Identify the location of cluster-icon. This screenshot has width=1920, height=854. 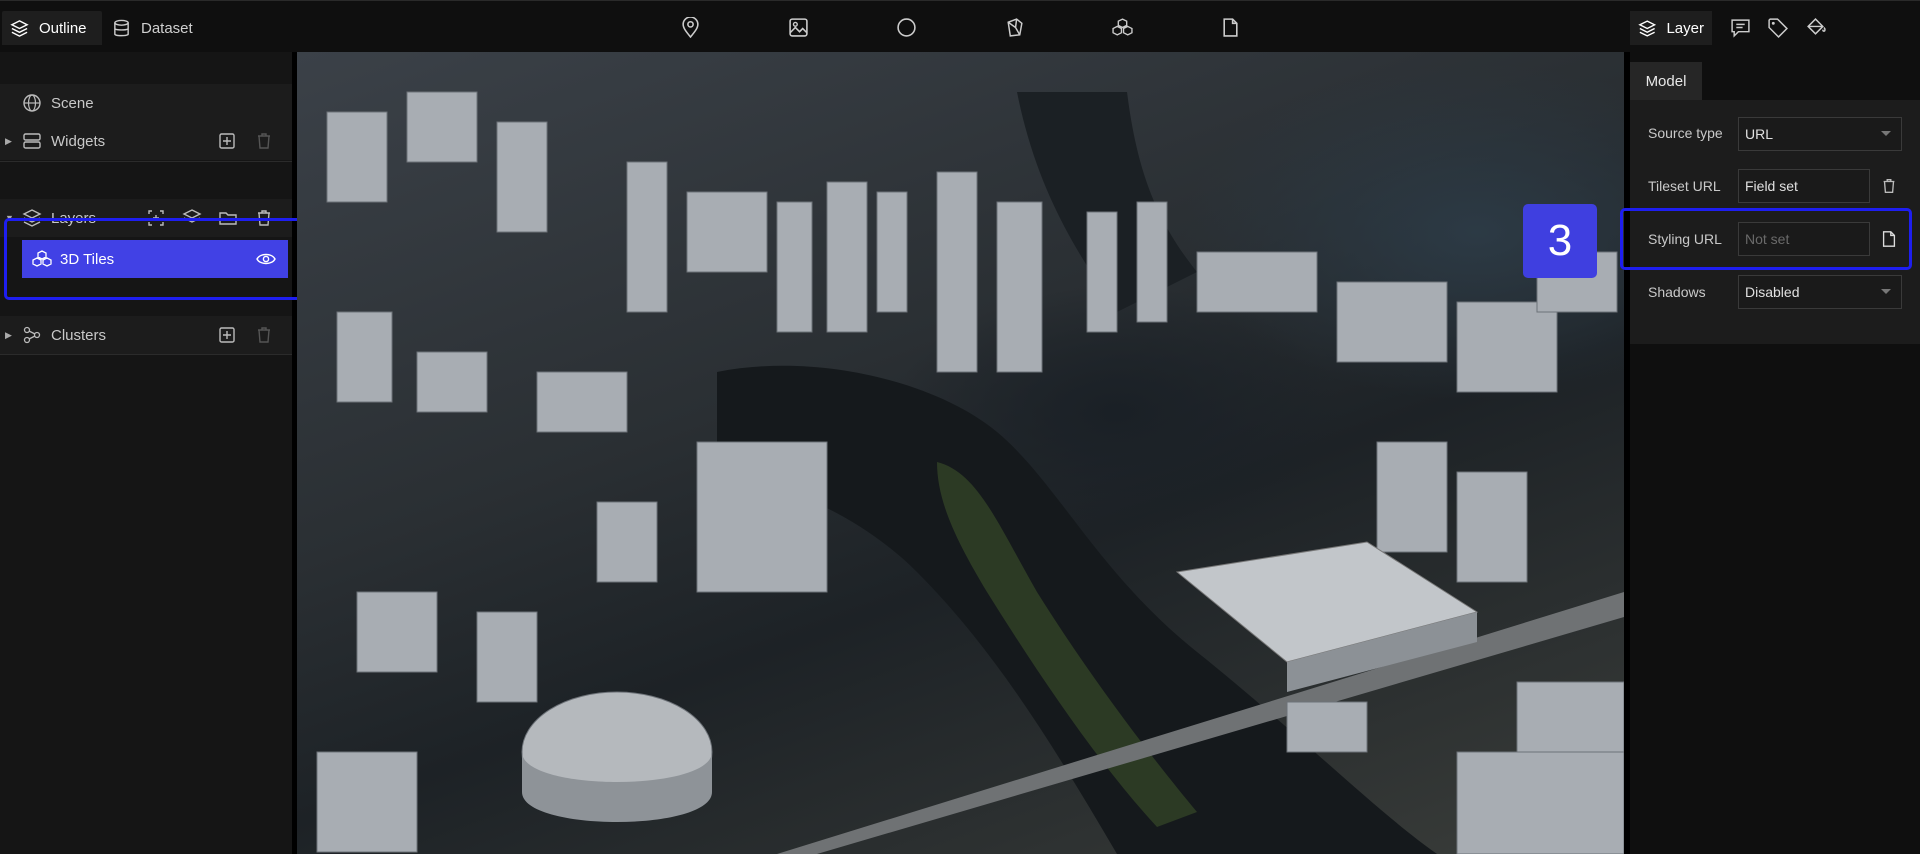
(1122, 26).